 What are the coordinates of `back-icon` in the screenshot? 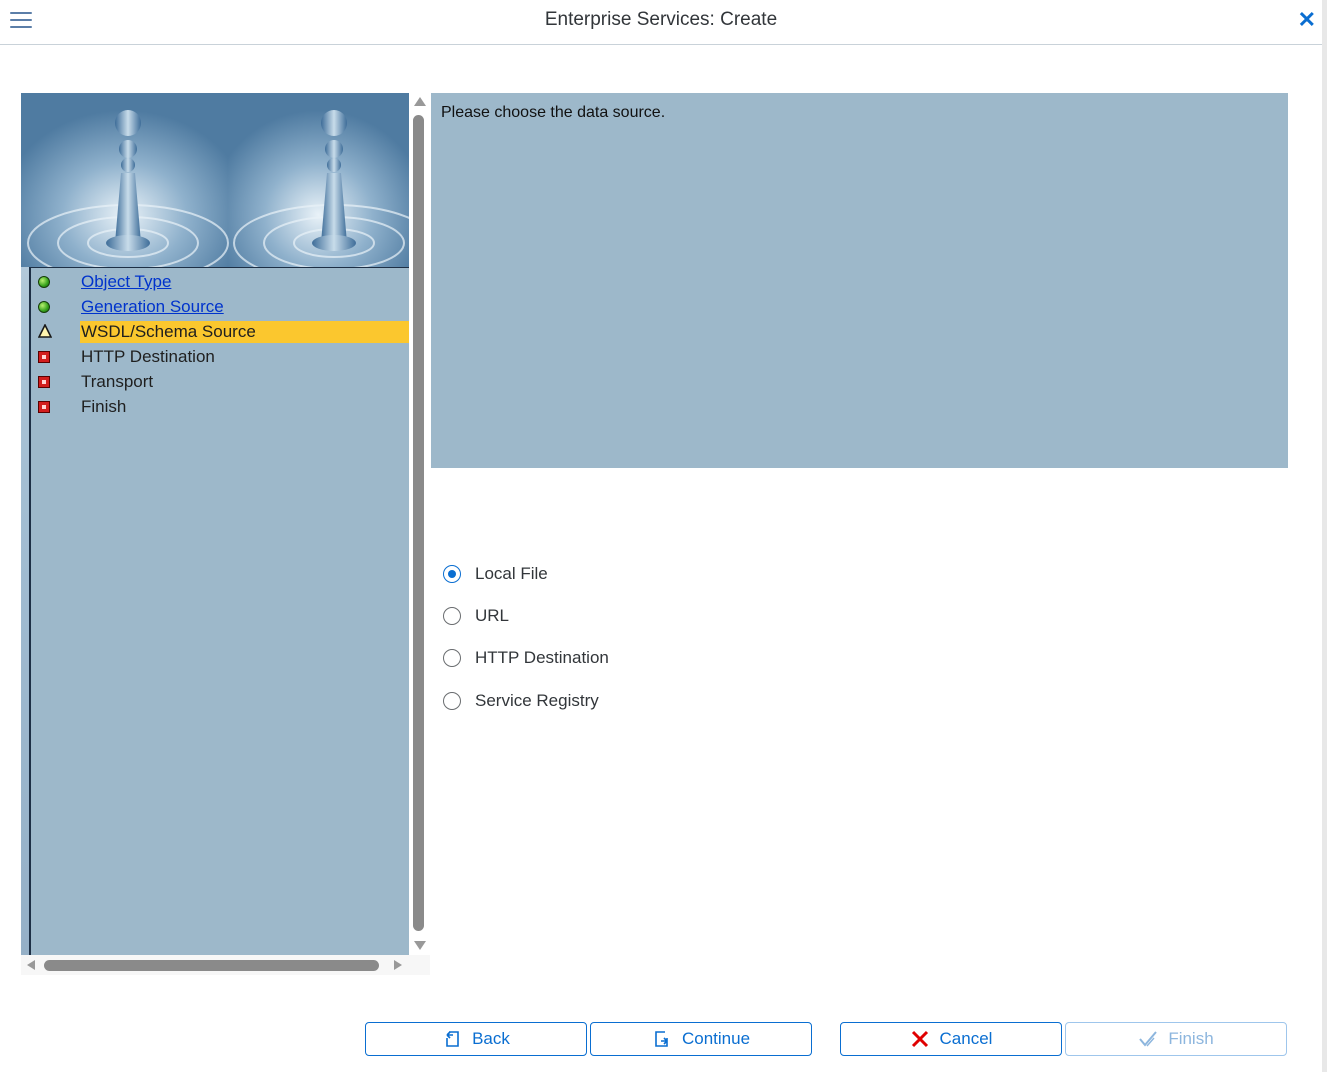 It's located at (452, 1039).